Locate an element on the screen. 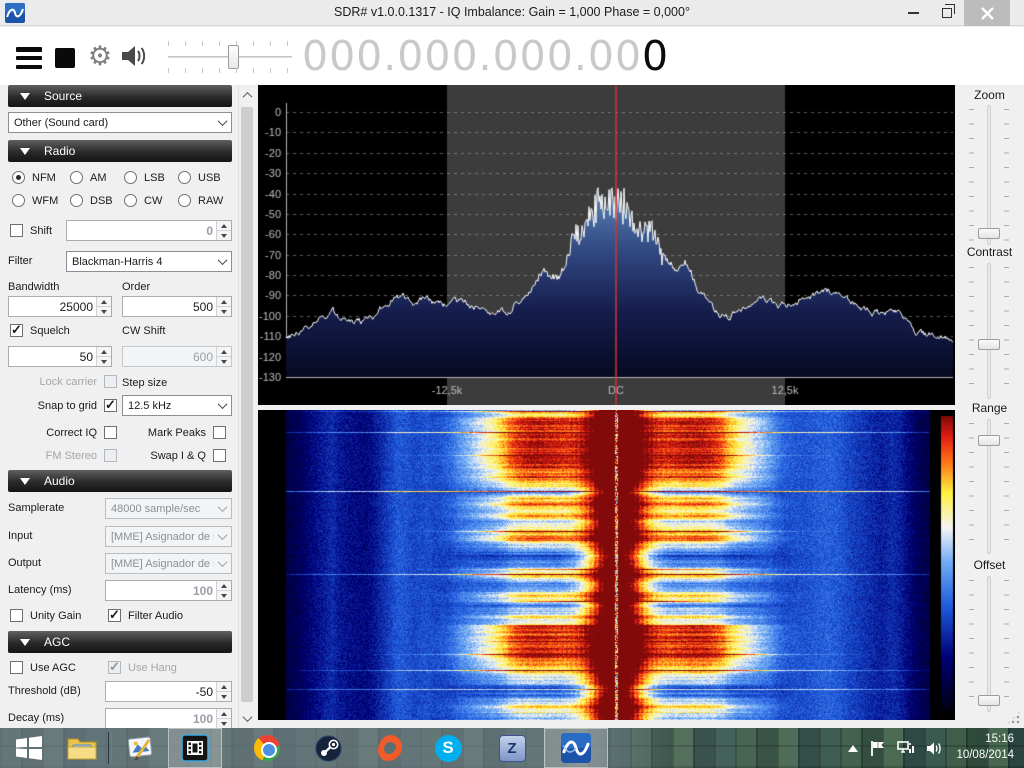 This screenshot has width=1024, height=768. tray-expand-button is located at coordinates (853, 748).